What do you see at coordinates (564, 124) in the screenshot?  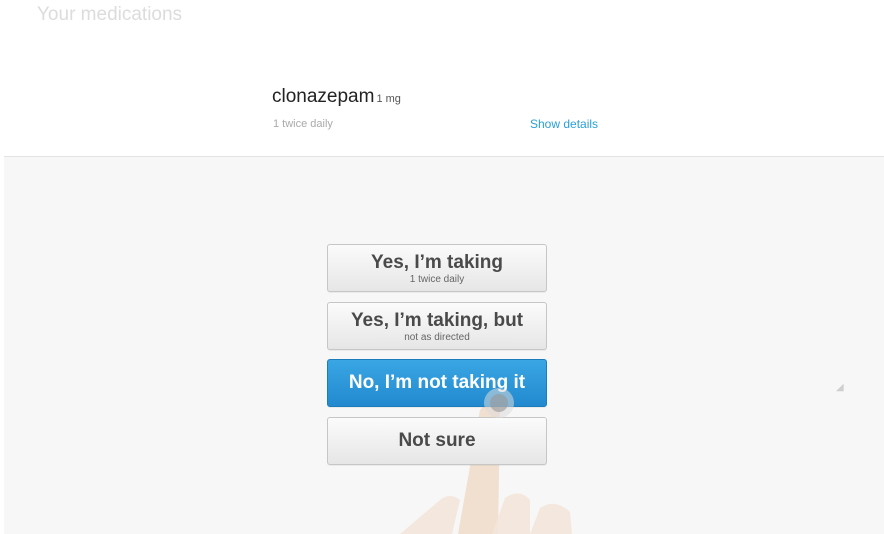 I see `show-details-link: Show details` at bounding box center [564, 124].